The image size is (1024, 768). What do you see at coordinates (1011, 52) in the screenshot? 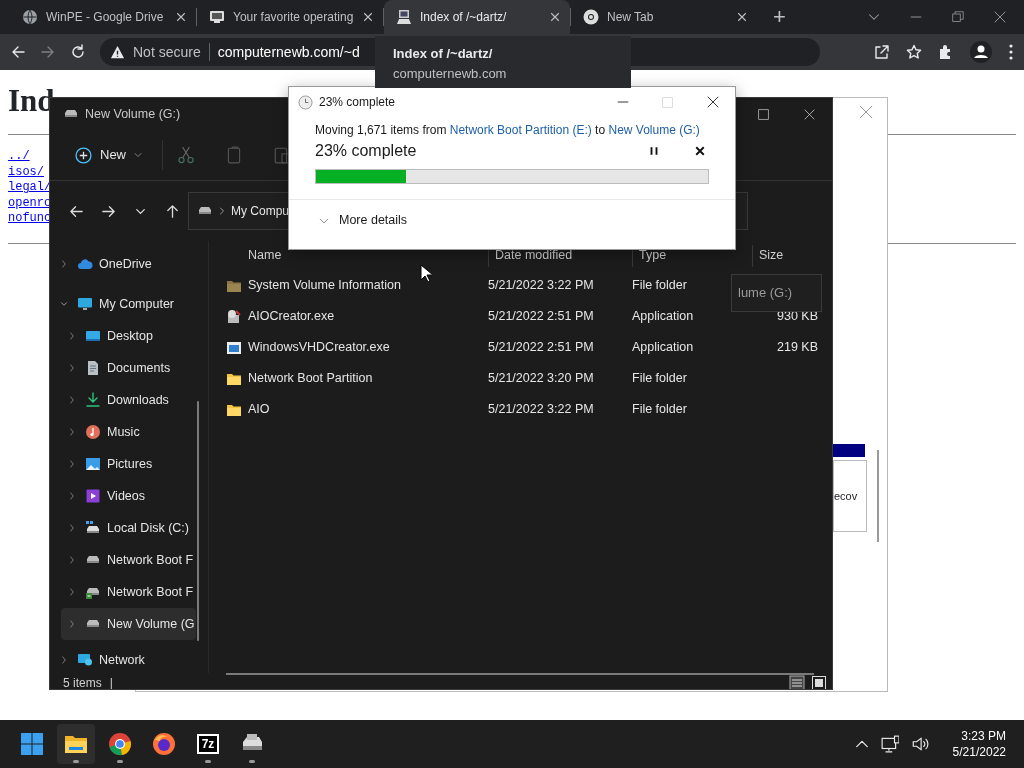
I see `menu-icon` at bounding box center [1011, 52].